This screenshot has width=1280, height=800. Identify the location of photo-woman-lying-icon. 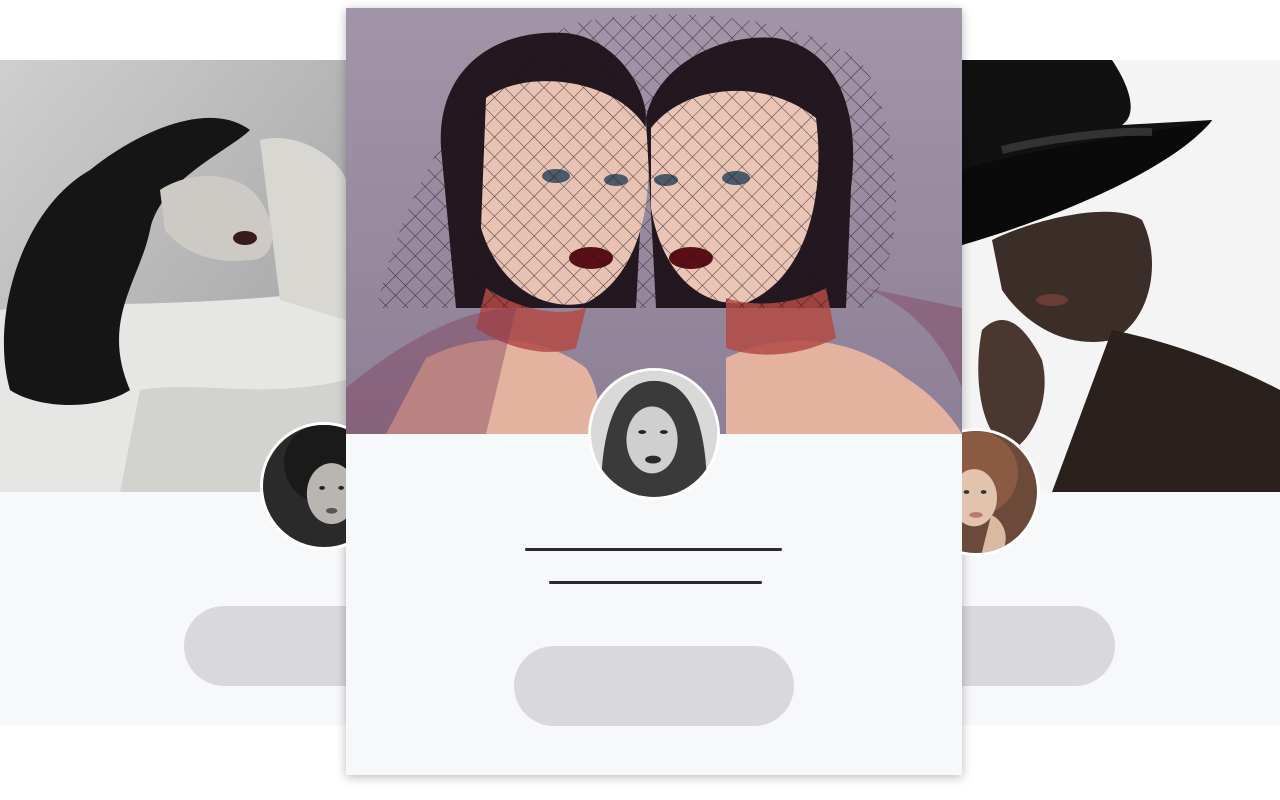
(173, 276).